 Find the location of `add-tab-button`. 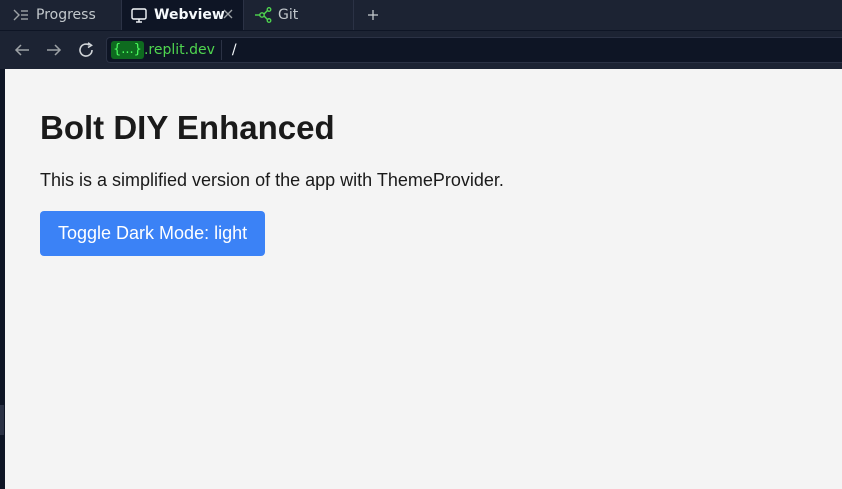

add-tab-button is located at coordinates (373, 15).